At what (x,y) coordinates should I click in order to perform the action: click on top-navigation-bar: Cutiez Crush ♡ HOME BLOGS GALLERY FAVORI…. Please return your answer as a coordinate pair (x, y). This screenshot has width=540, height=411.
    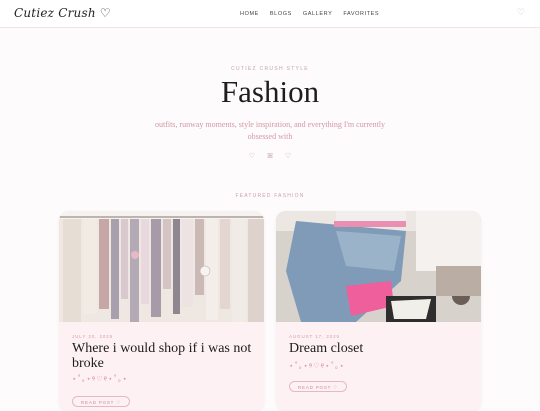
    Looking at the image, I should click on (270, 14).